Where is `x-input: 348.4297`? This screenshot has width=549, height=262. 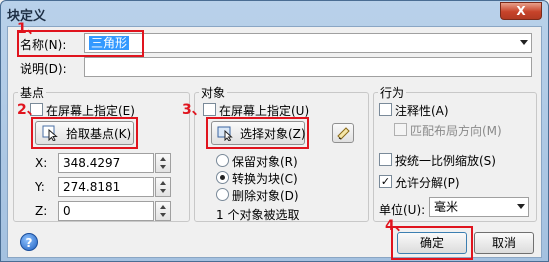 x-input: 348.4297 is located at coordinates (106, 163).